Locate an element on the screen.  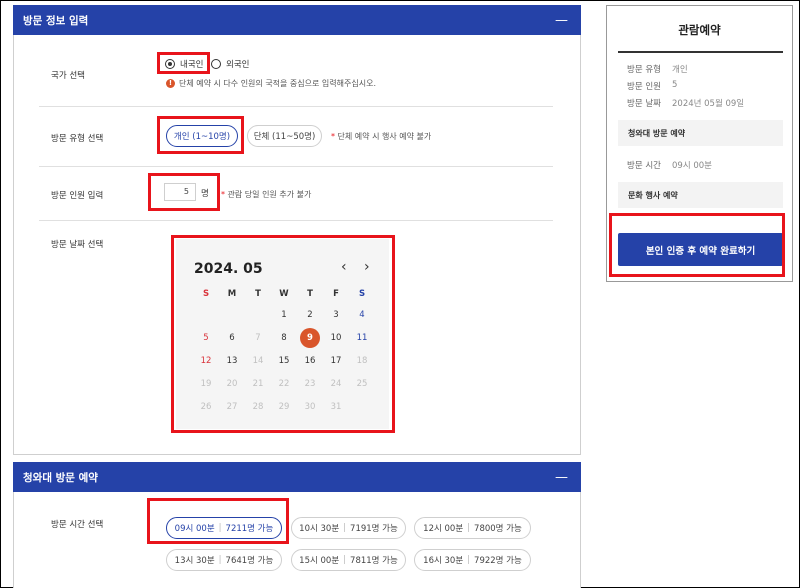
summary-band-culture: 문화 행사 예약 is located at coordinates (700, 195).